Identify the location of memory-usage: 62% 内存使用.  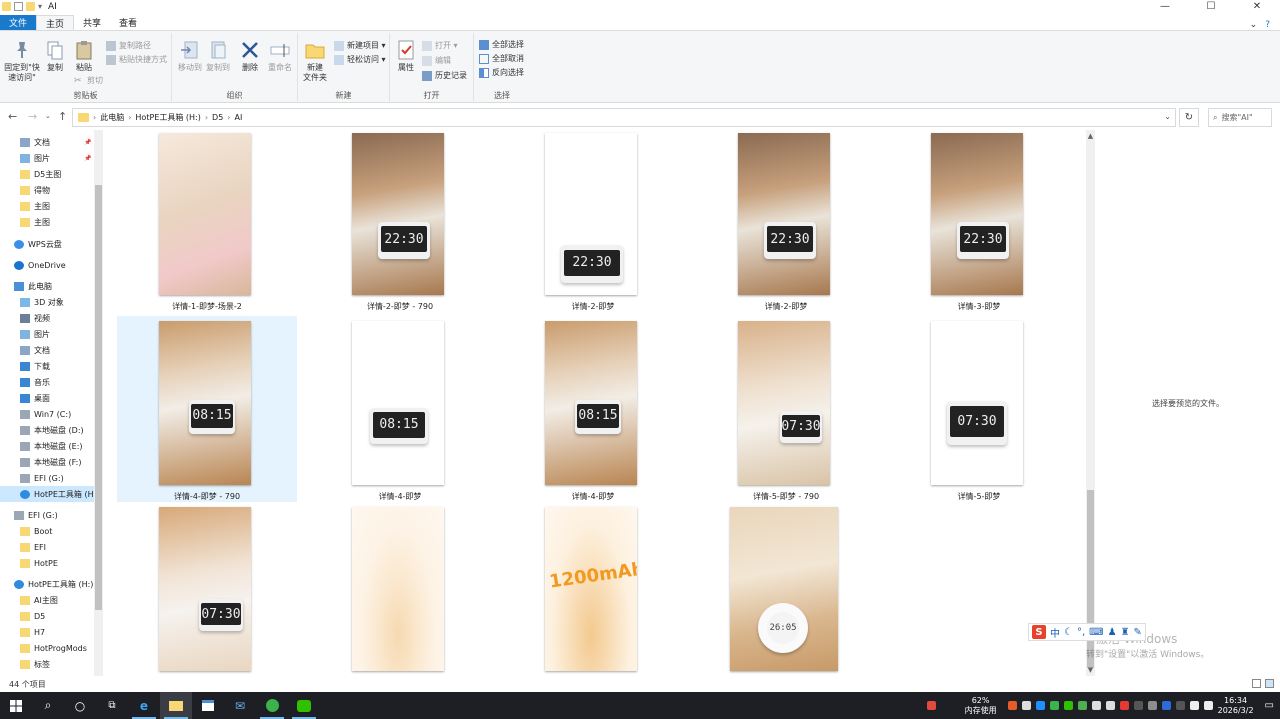
(981, 706).